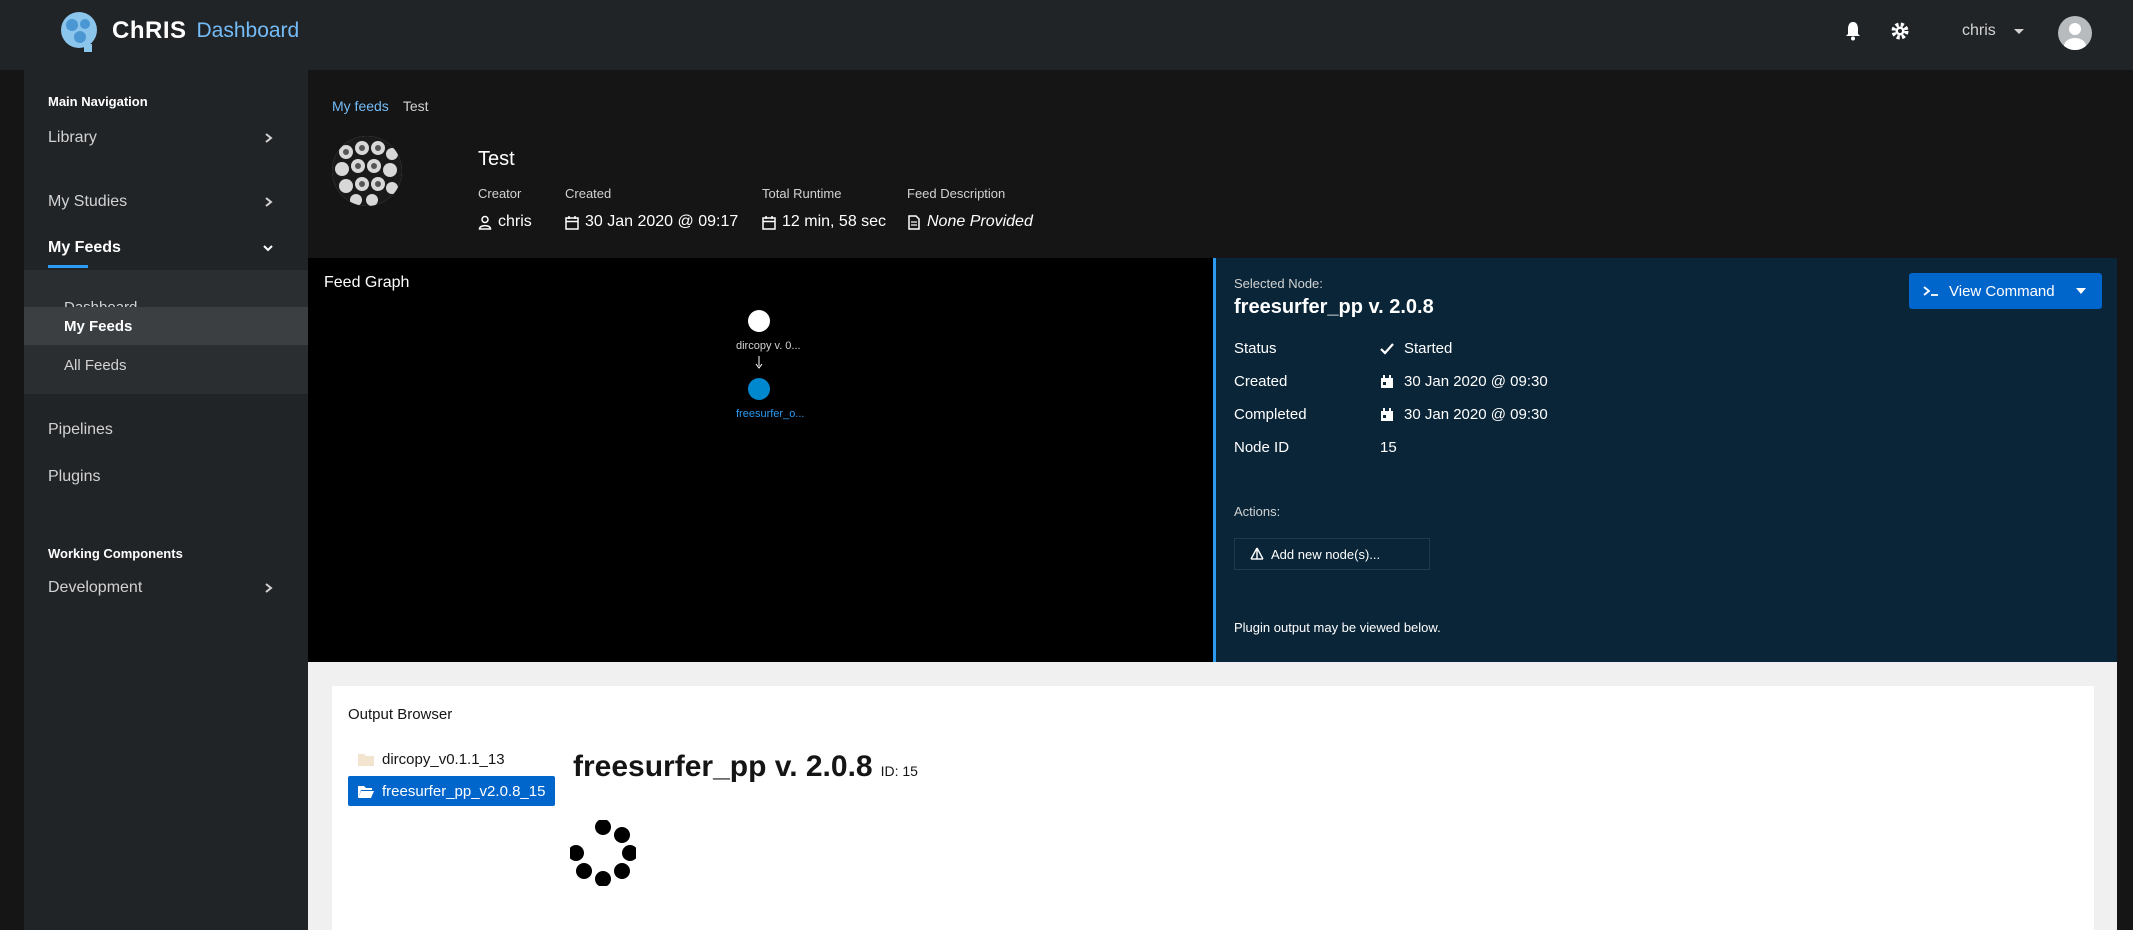 The height and width of the screenshot is (930, 2133). I want to click on meta-value: 30 Jan 2020 @ 09:17, so click(651, 222).